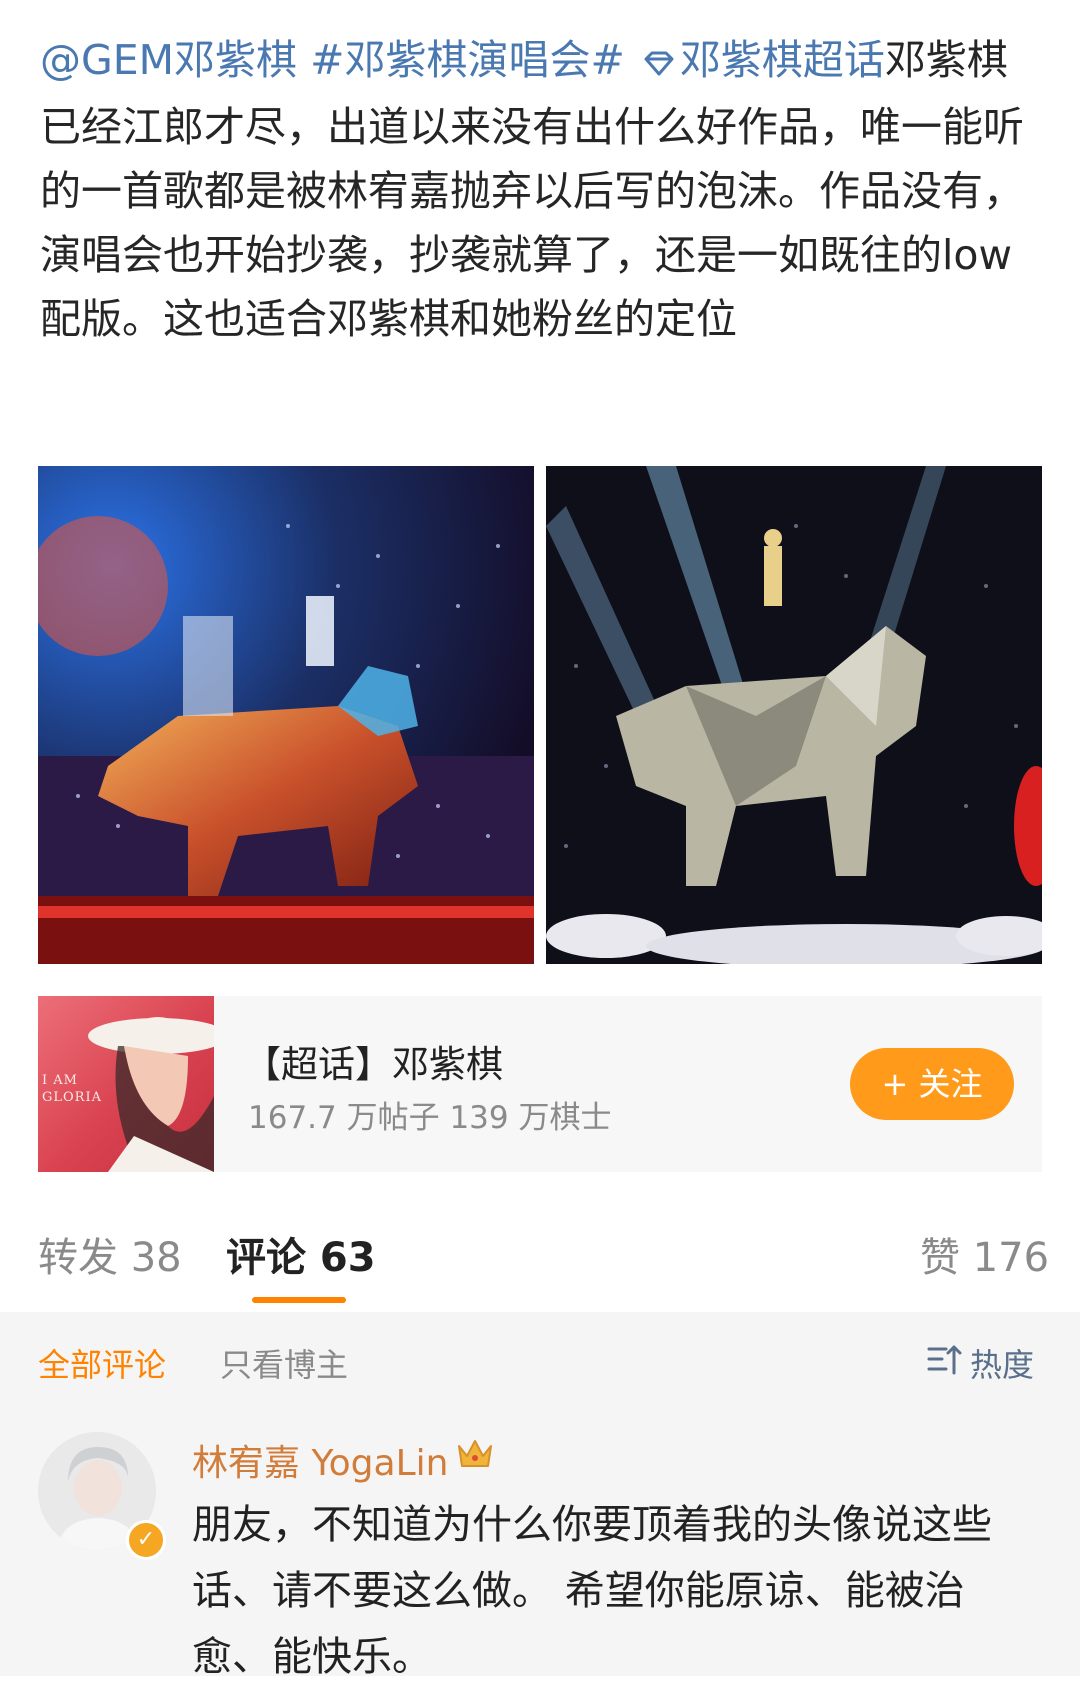 This screenshot has width=1080, height=1690. What do you see at coordinates (373, 1061) in the screenshot?
I see `supertopic-title: 【超话】邓紫棋` at bounding box center [373, 1061].